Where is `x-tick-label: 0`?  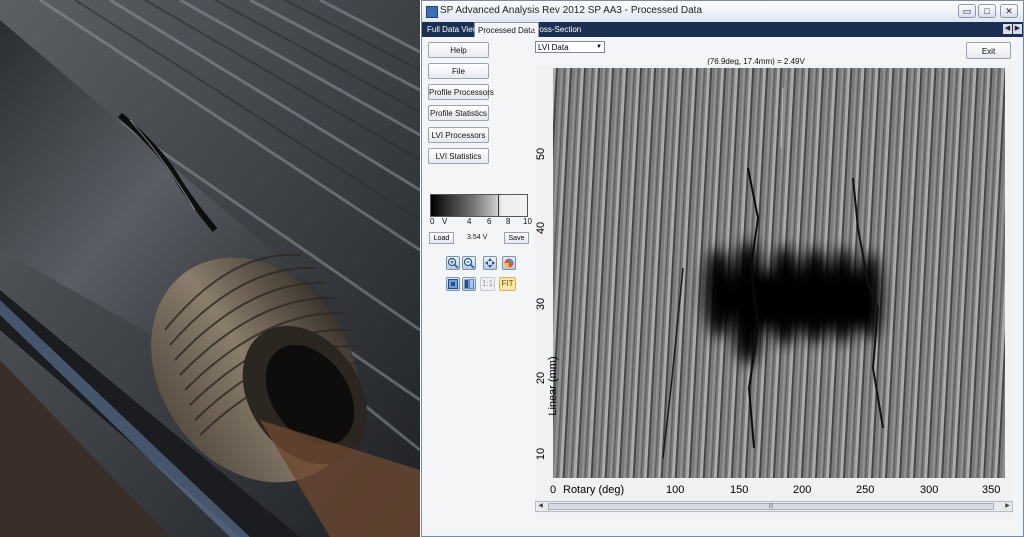 x-tick-label: 0 is located at coordinates (553, 490).